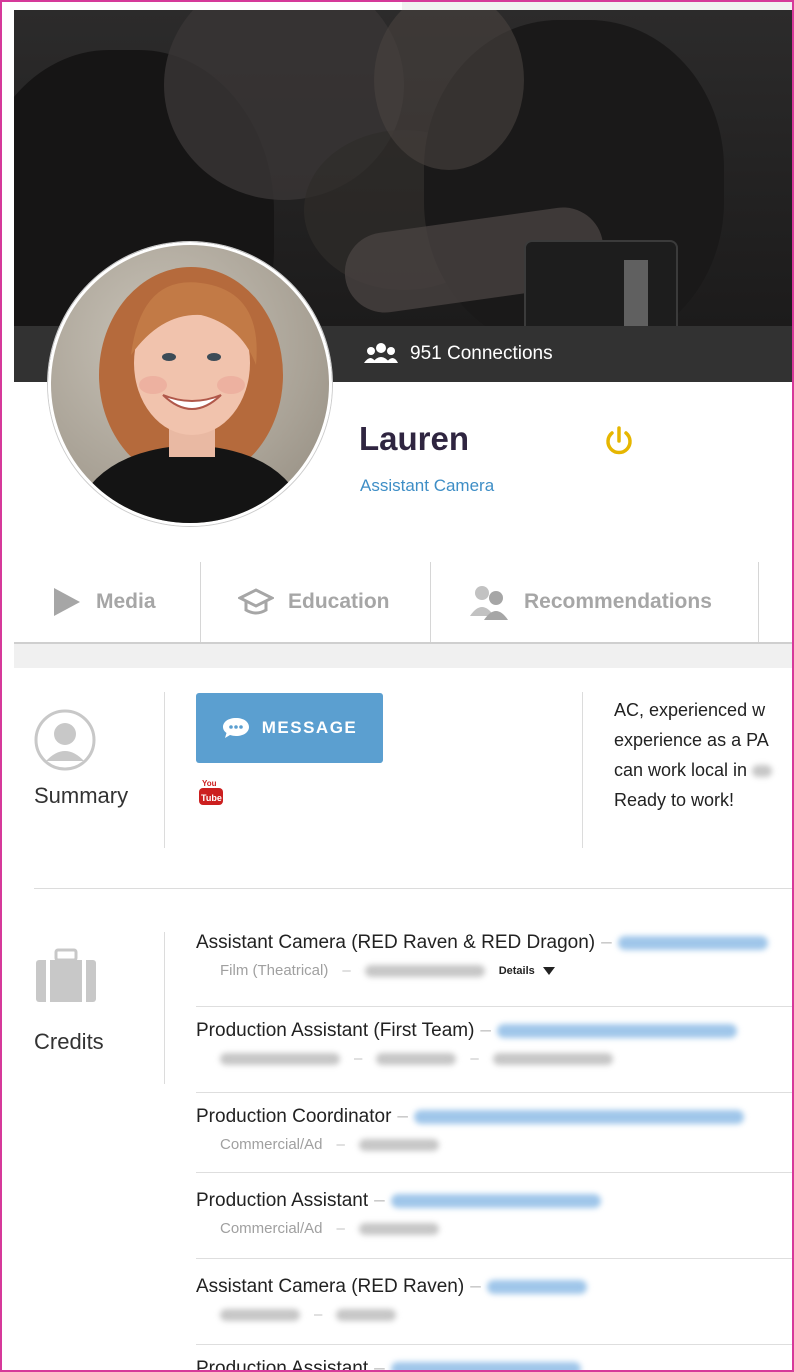  What do you see at coordinates (690, 710) in the screenshot?
I see `summary-line: AC, experienced w` at bounding box center [690, 710].